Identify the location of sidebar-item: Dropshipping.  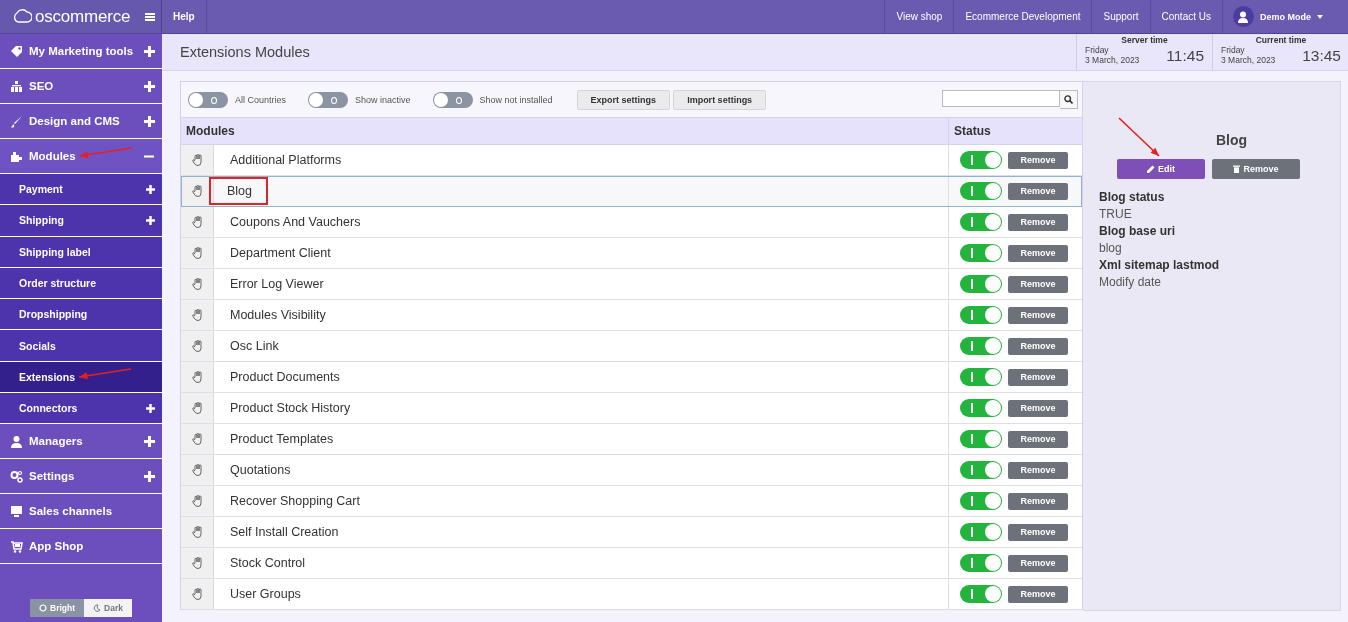
(81, 315).